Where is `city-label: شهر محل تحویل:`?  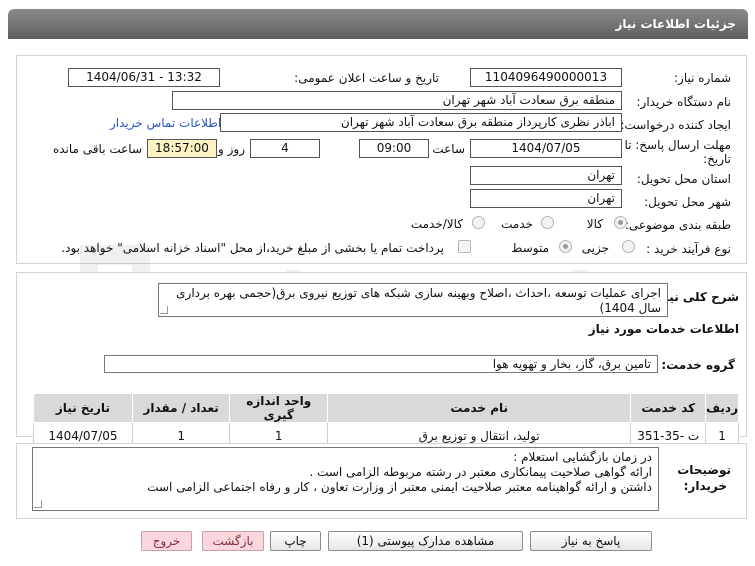 city-label: شهر محل تحویل: is located at coordinates (687, 202).